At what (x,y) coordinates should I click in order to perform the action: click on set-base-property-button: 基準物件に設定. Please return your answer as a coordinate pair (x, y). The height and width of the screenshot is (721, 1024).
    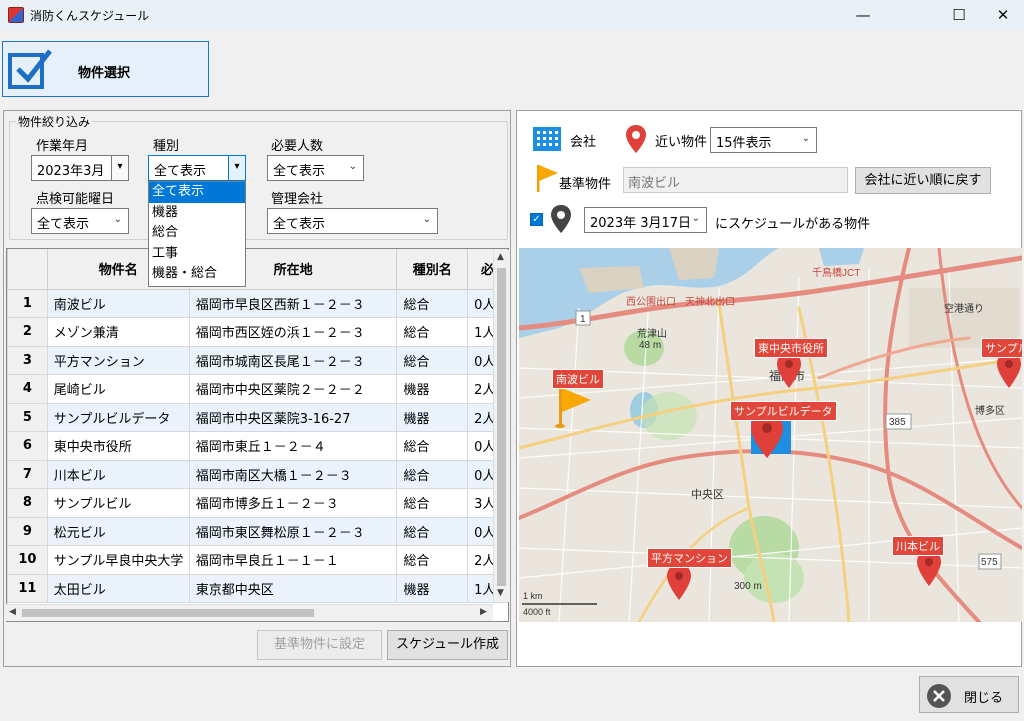
    Looking at the image, I should click on (319, 645).